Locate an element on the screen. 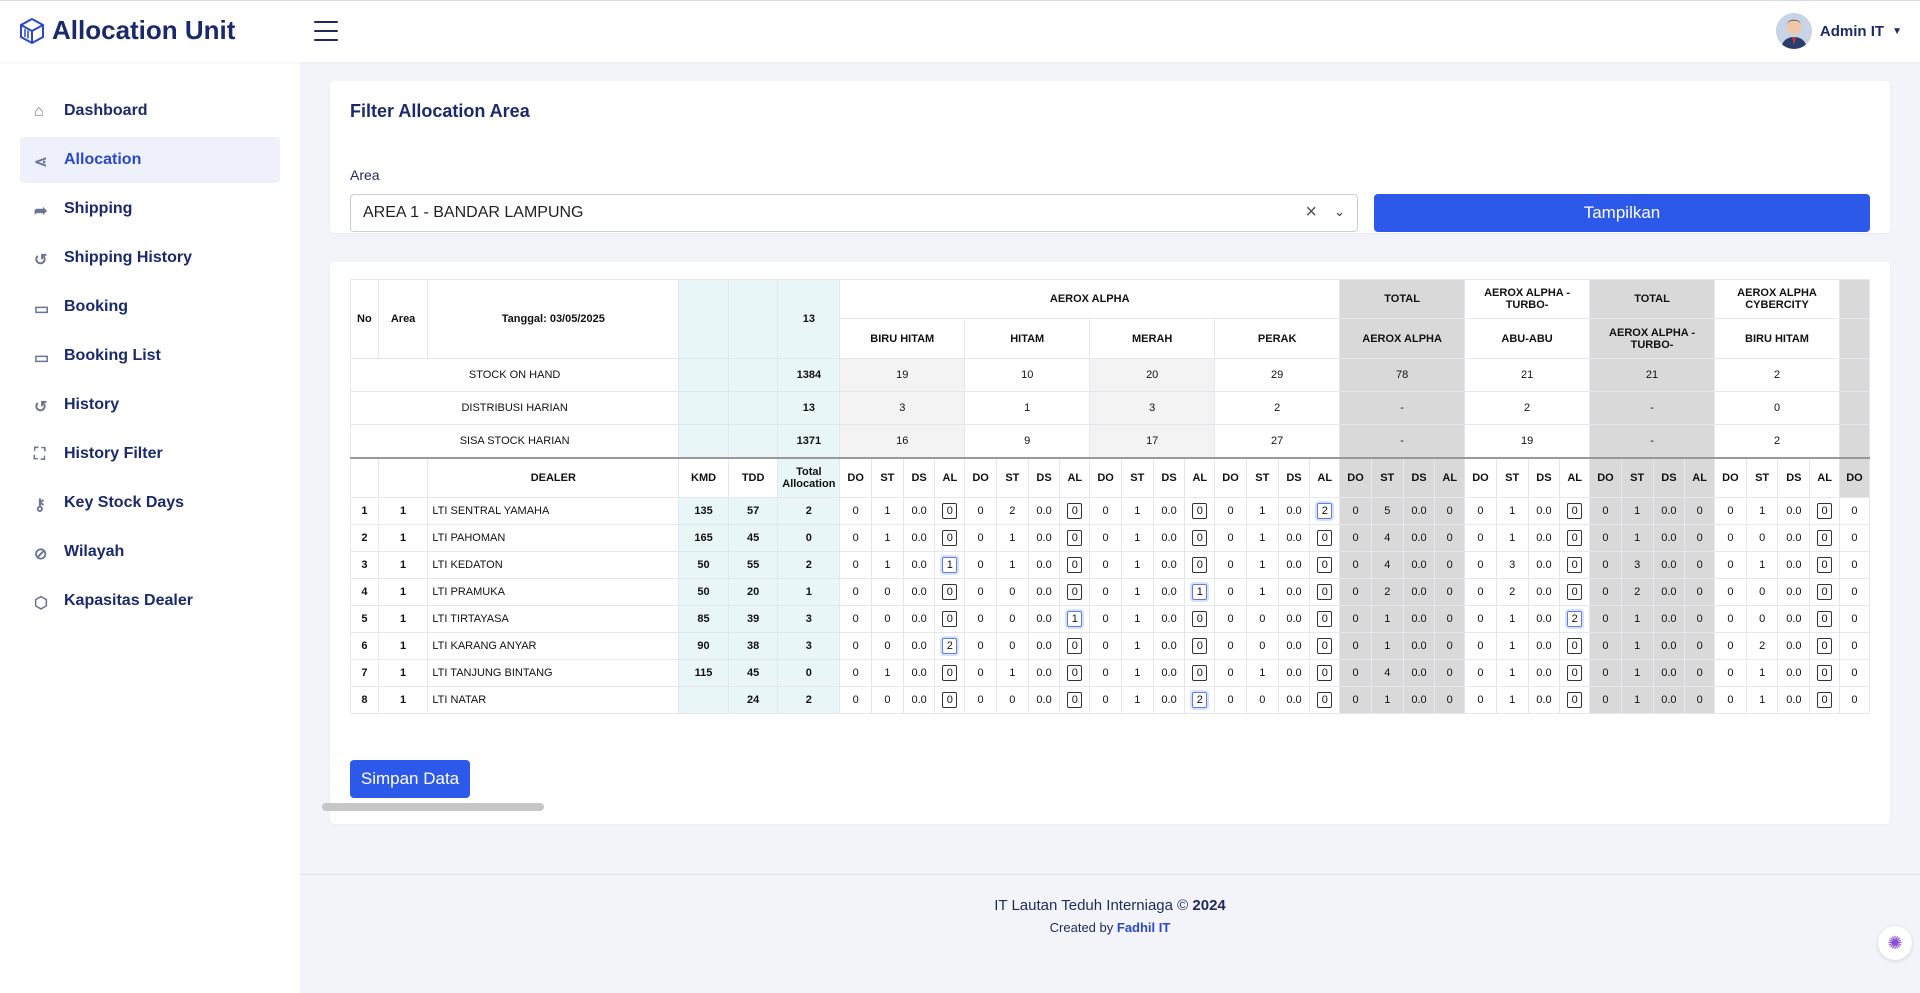  chevron-down-icon: ⌄ is located at coordinates (1339, 212).